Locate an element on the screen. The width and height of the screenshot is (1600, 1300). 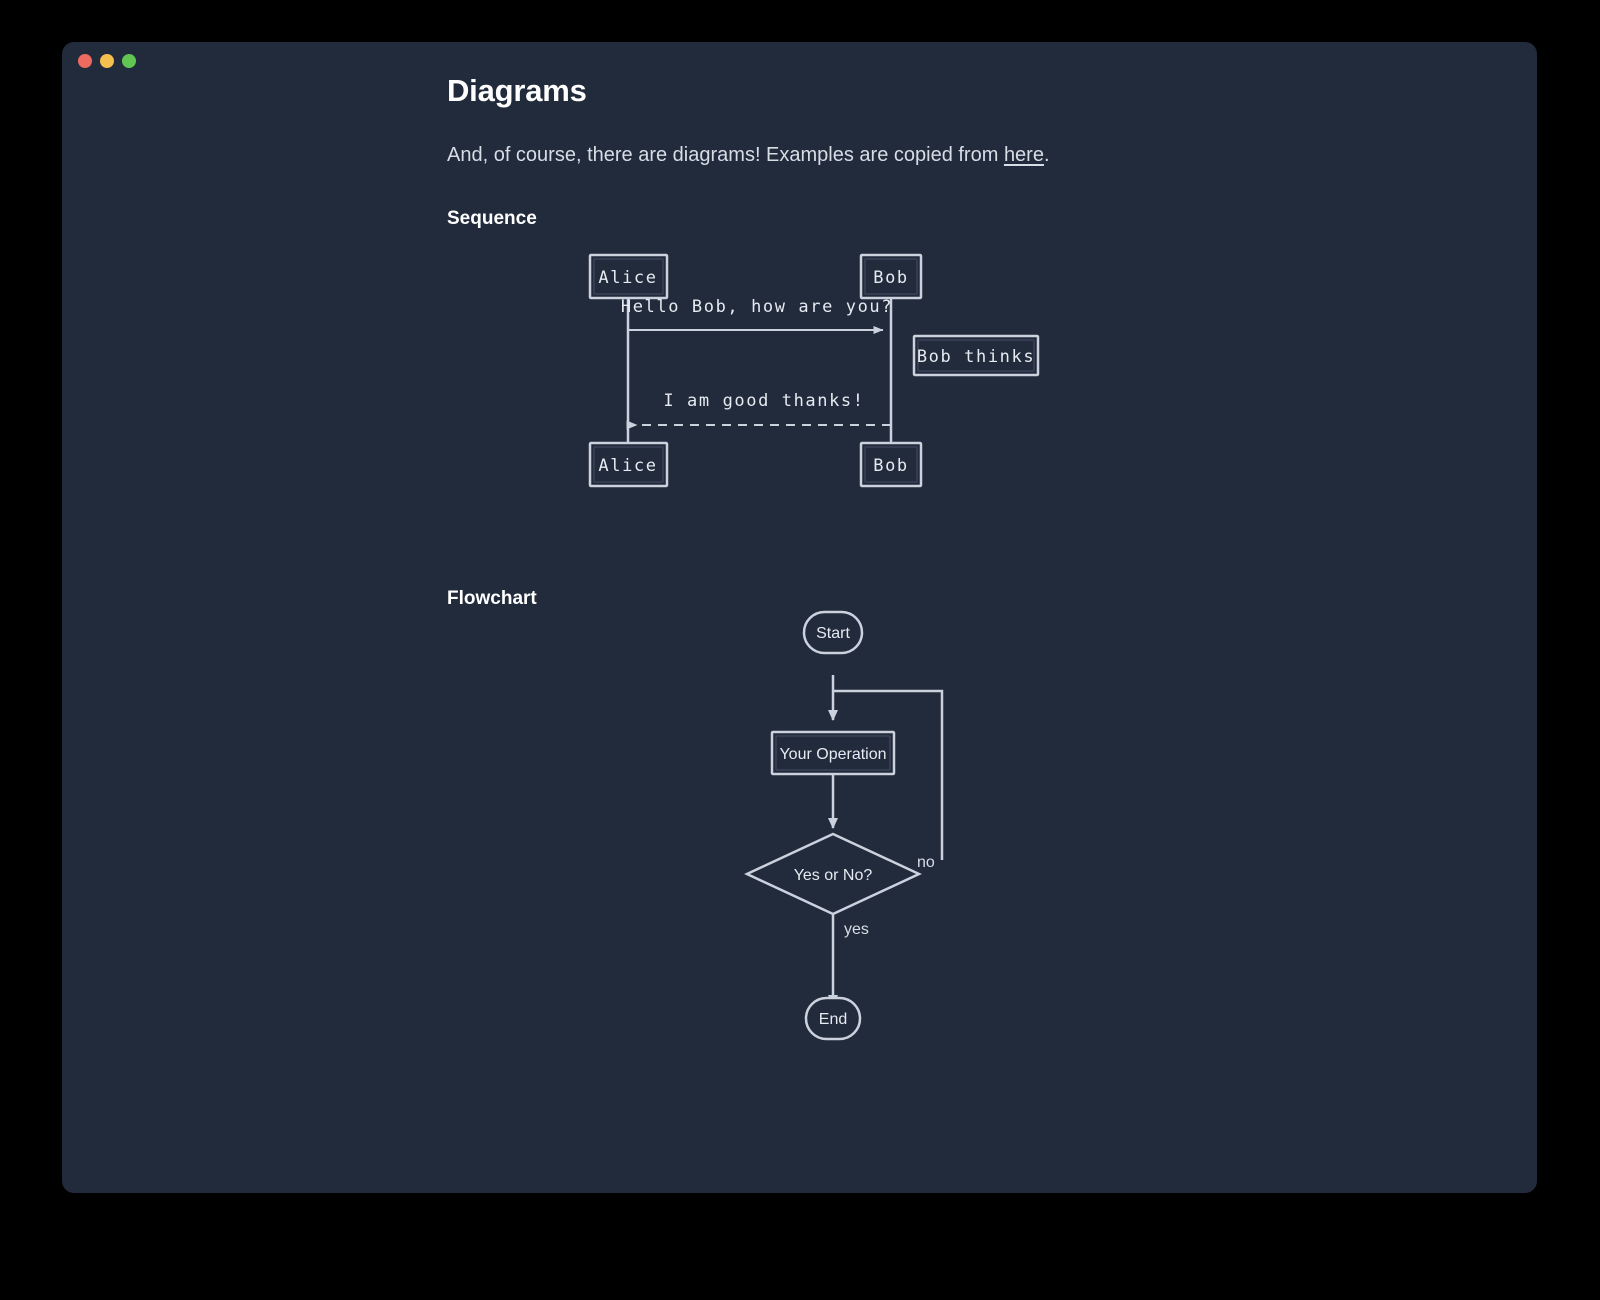
flowchart-node-decision: Yes or No? is located at coordinates (833, 874).